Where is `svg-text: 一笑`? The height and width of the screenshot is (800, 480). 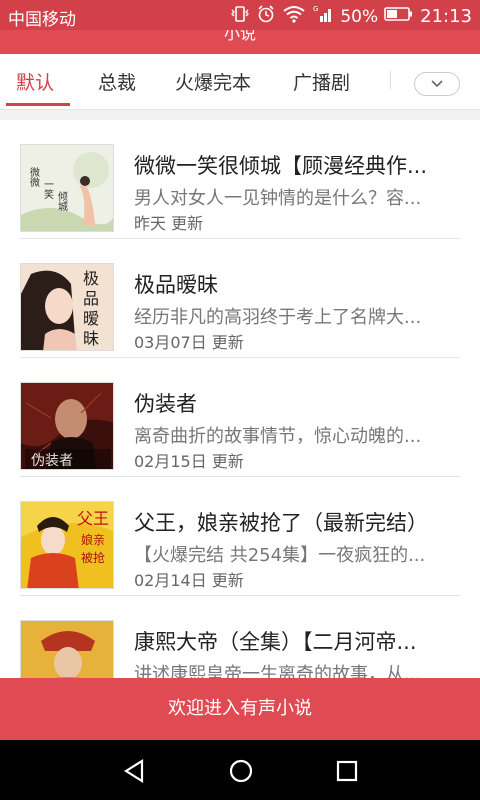
svg-text: 一笑 is located at coordinates (48, 189).